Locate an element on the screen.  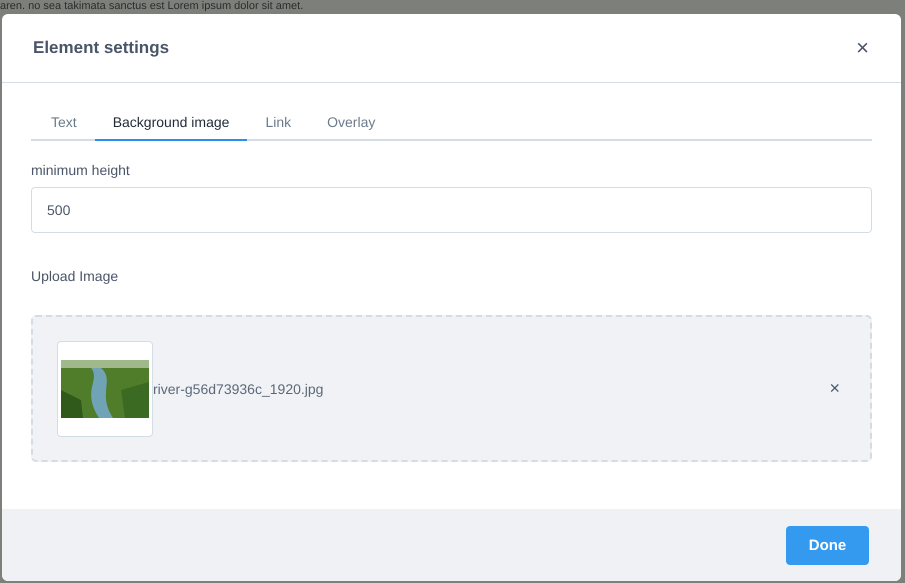
tab: Text is located at coordinates (64, 124).